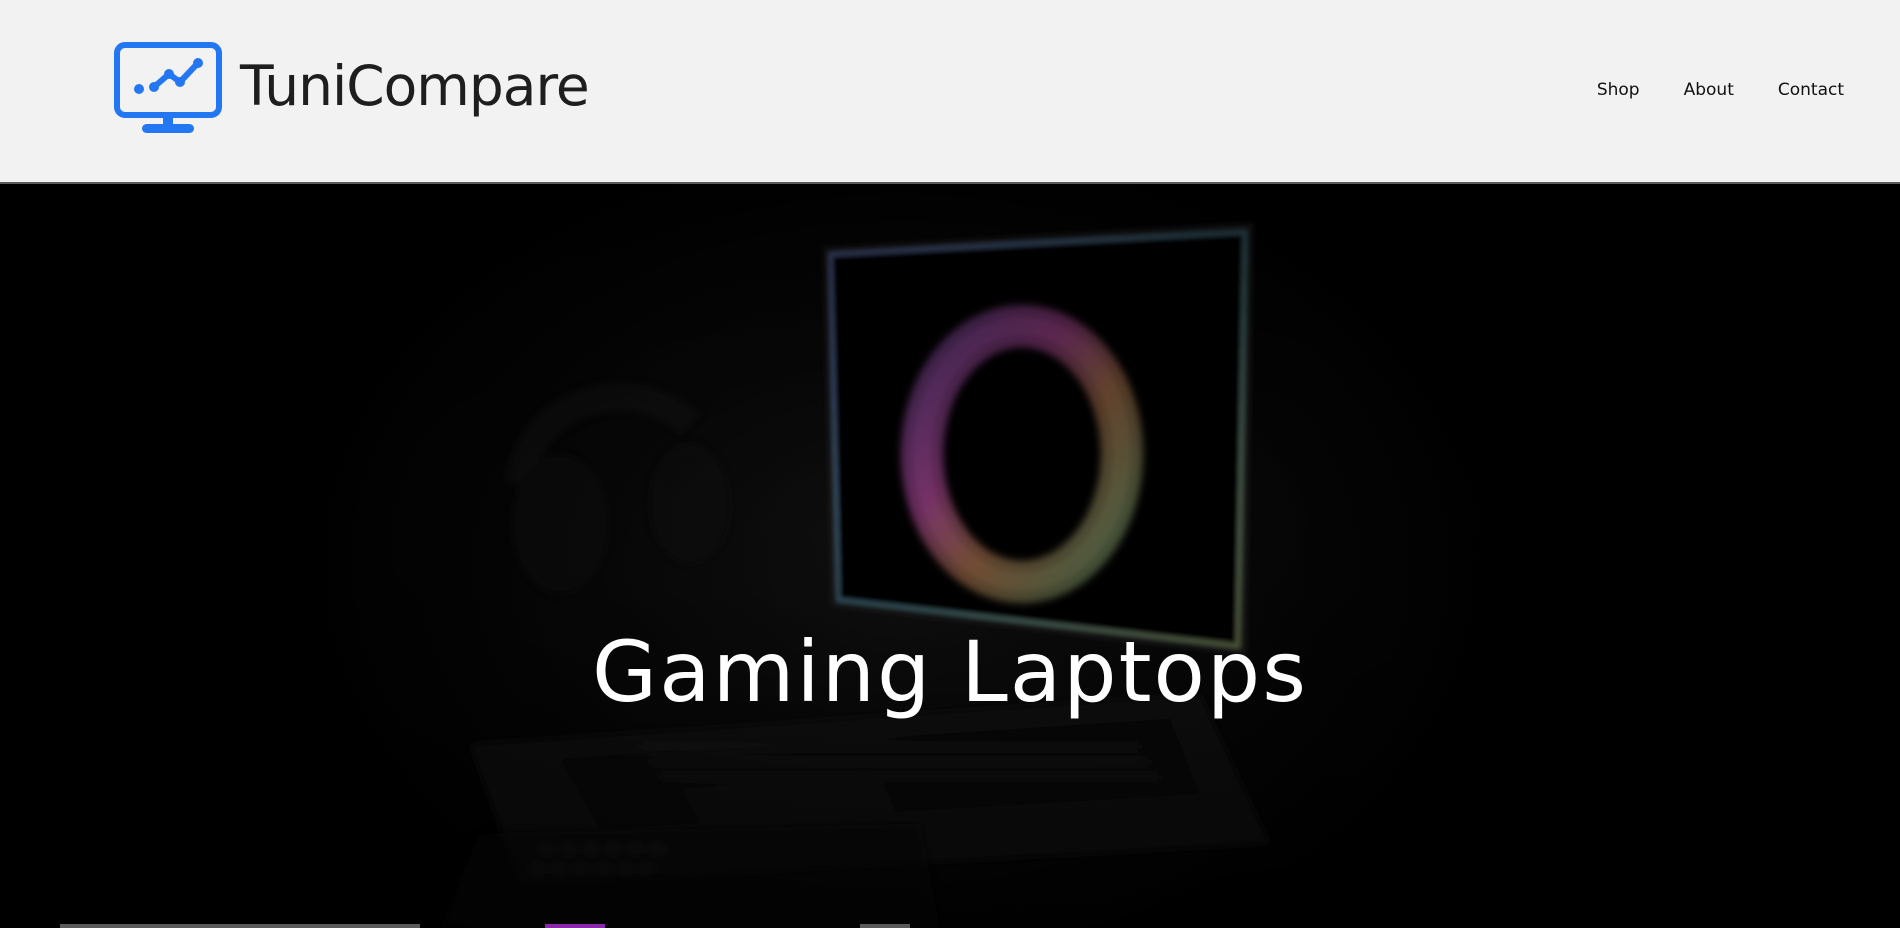  I want to click on hero-title: Gaming Laptops, so click(950, 672).